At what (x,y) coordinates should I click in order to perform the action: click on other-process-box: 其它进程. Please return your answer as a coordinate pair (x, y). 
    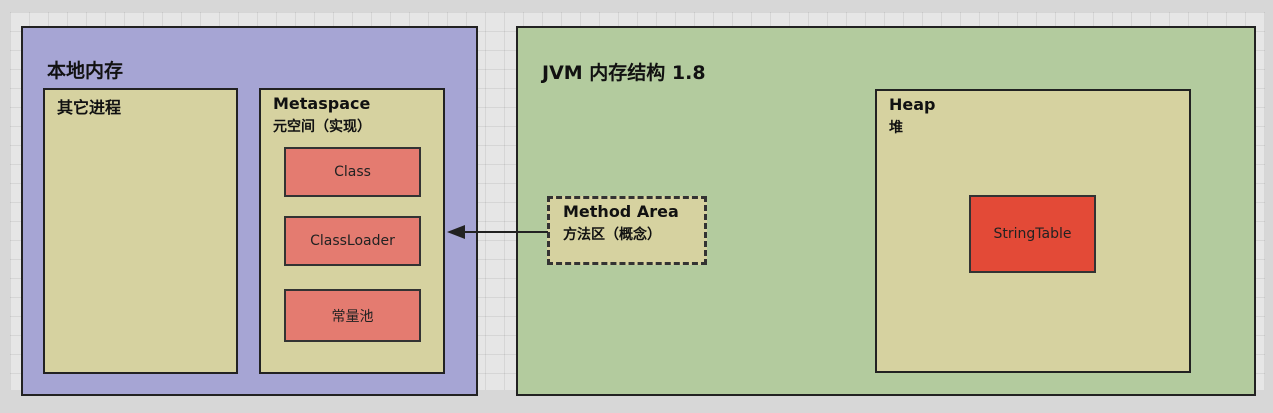
    Looking at the image, I should click on (140, 231).